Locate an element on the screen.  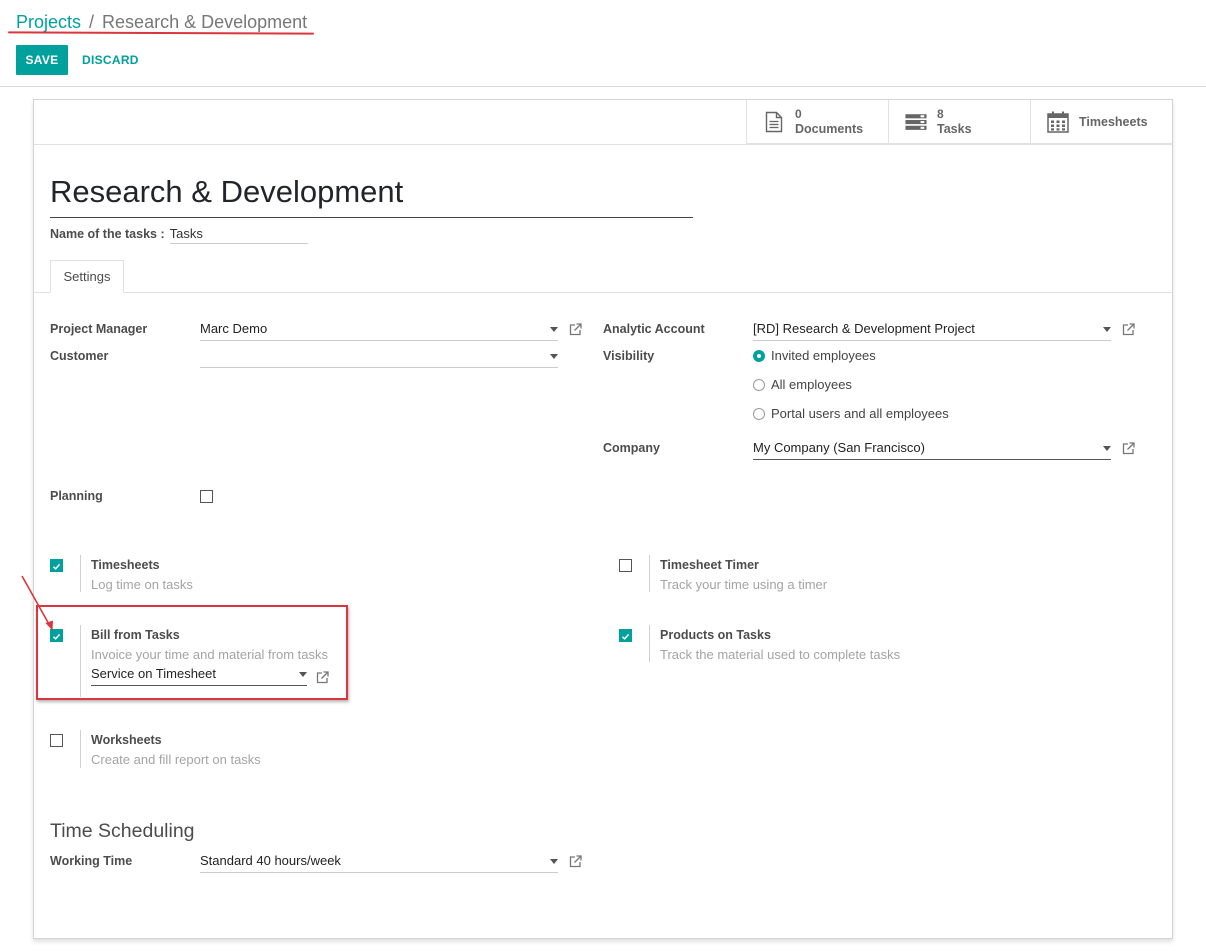
planning-checkbox is located at coordinates (206, 496).